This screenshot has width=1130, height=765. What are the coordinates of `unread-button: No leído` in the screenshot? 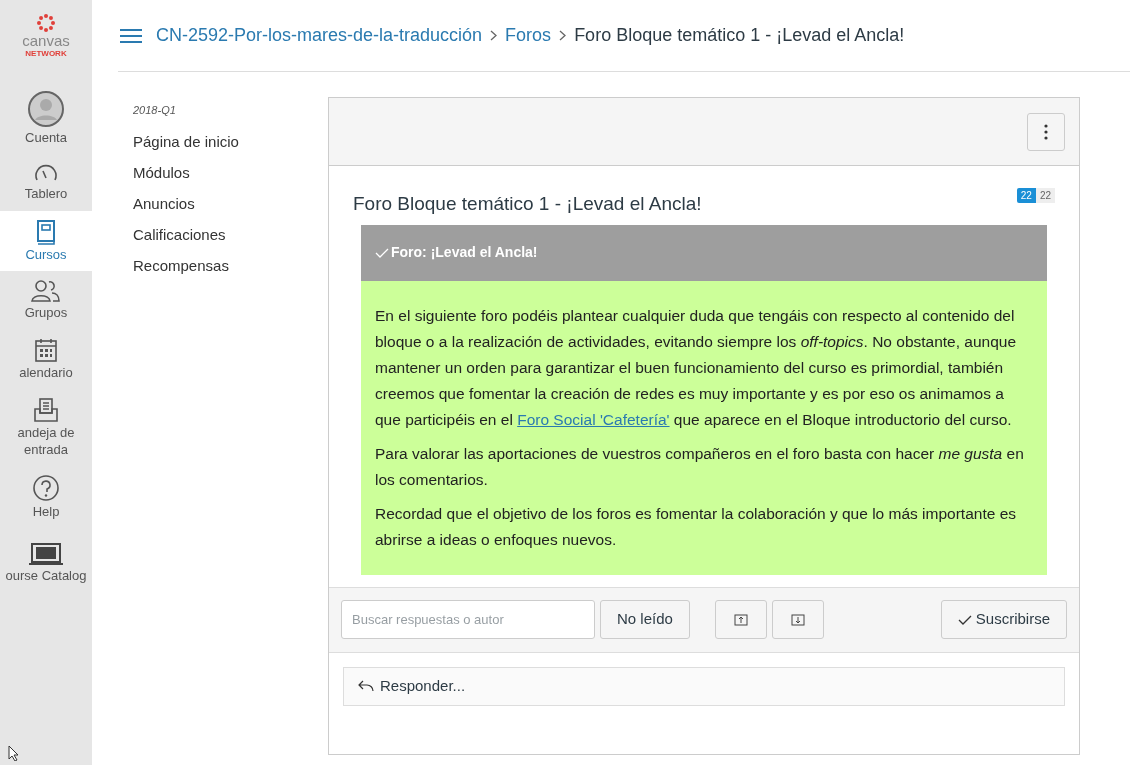 It's located at (645, 619).